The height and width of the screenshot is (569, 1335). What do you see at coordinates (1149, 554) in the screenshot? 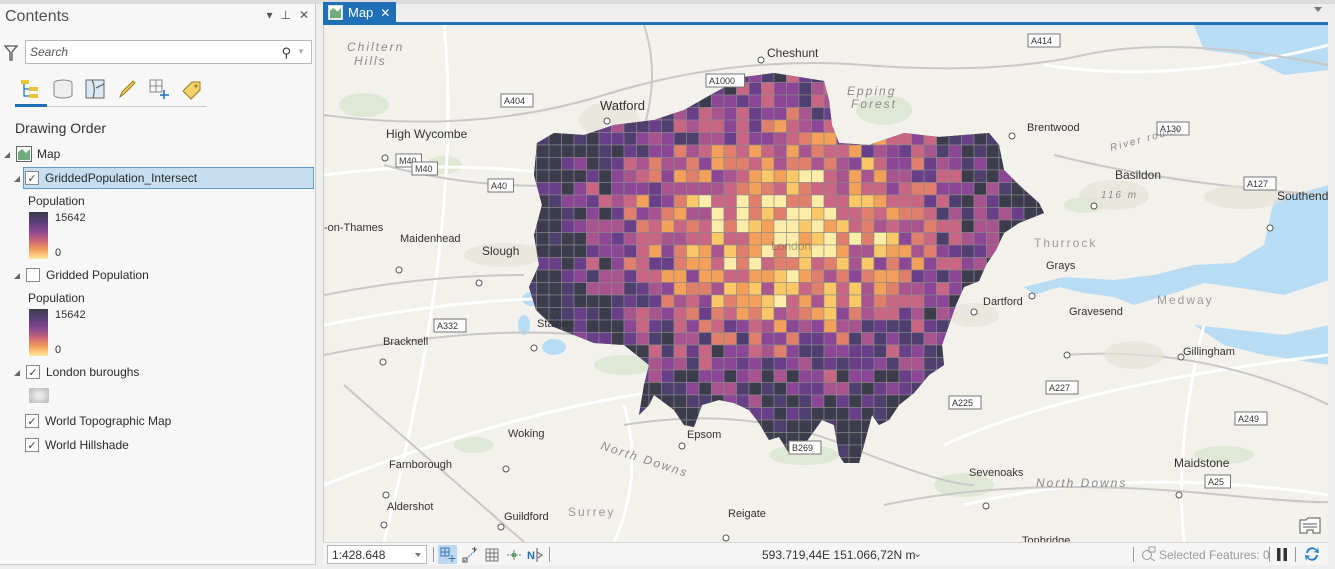
I see `zoom-to-selection-icon` at bounding box center [1149, 554].